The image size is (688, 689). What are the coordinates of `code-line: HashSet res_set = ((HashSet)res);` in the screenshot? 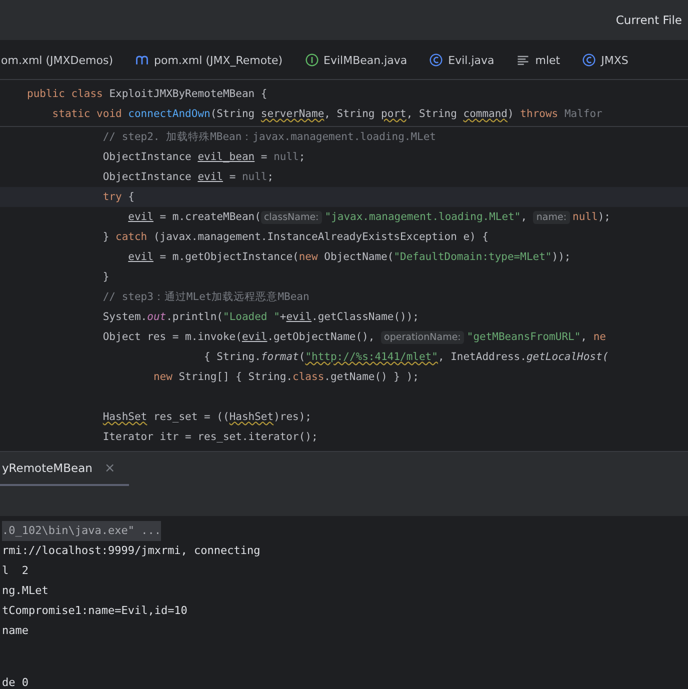 It's located at (207, 417).